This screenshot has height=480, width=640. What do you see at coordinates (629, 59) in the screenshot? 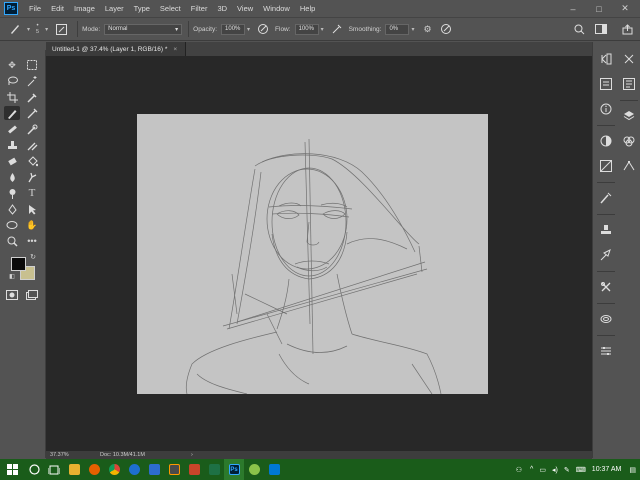
I see `navigator-panel-icon` at bounding box center [629, 59].